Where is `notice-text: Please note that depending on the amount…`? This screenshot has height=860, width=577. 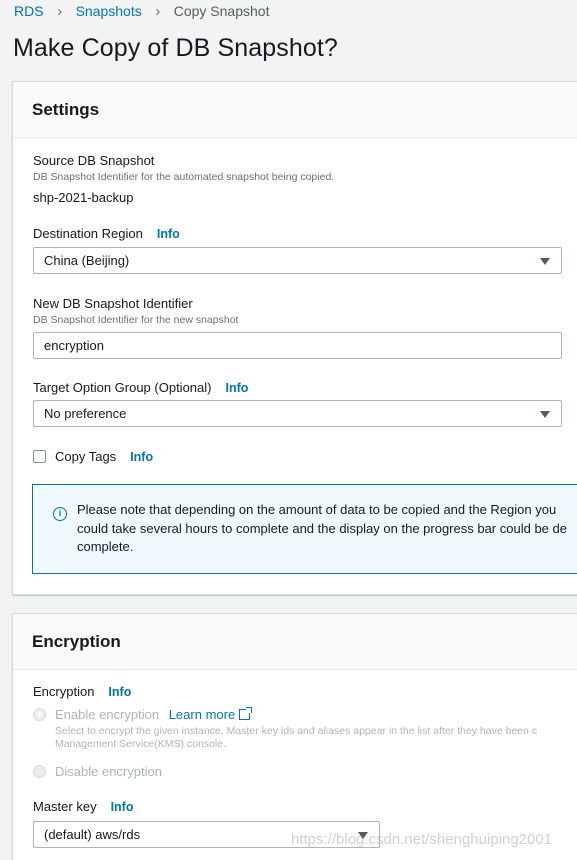 notice-text: Please note that depending on the amount… is located at coordinates (327, 529).